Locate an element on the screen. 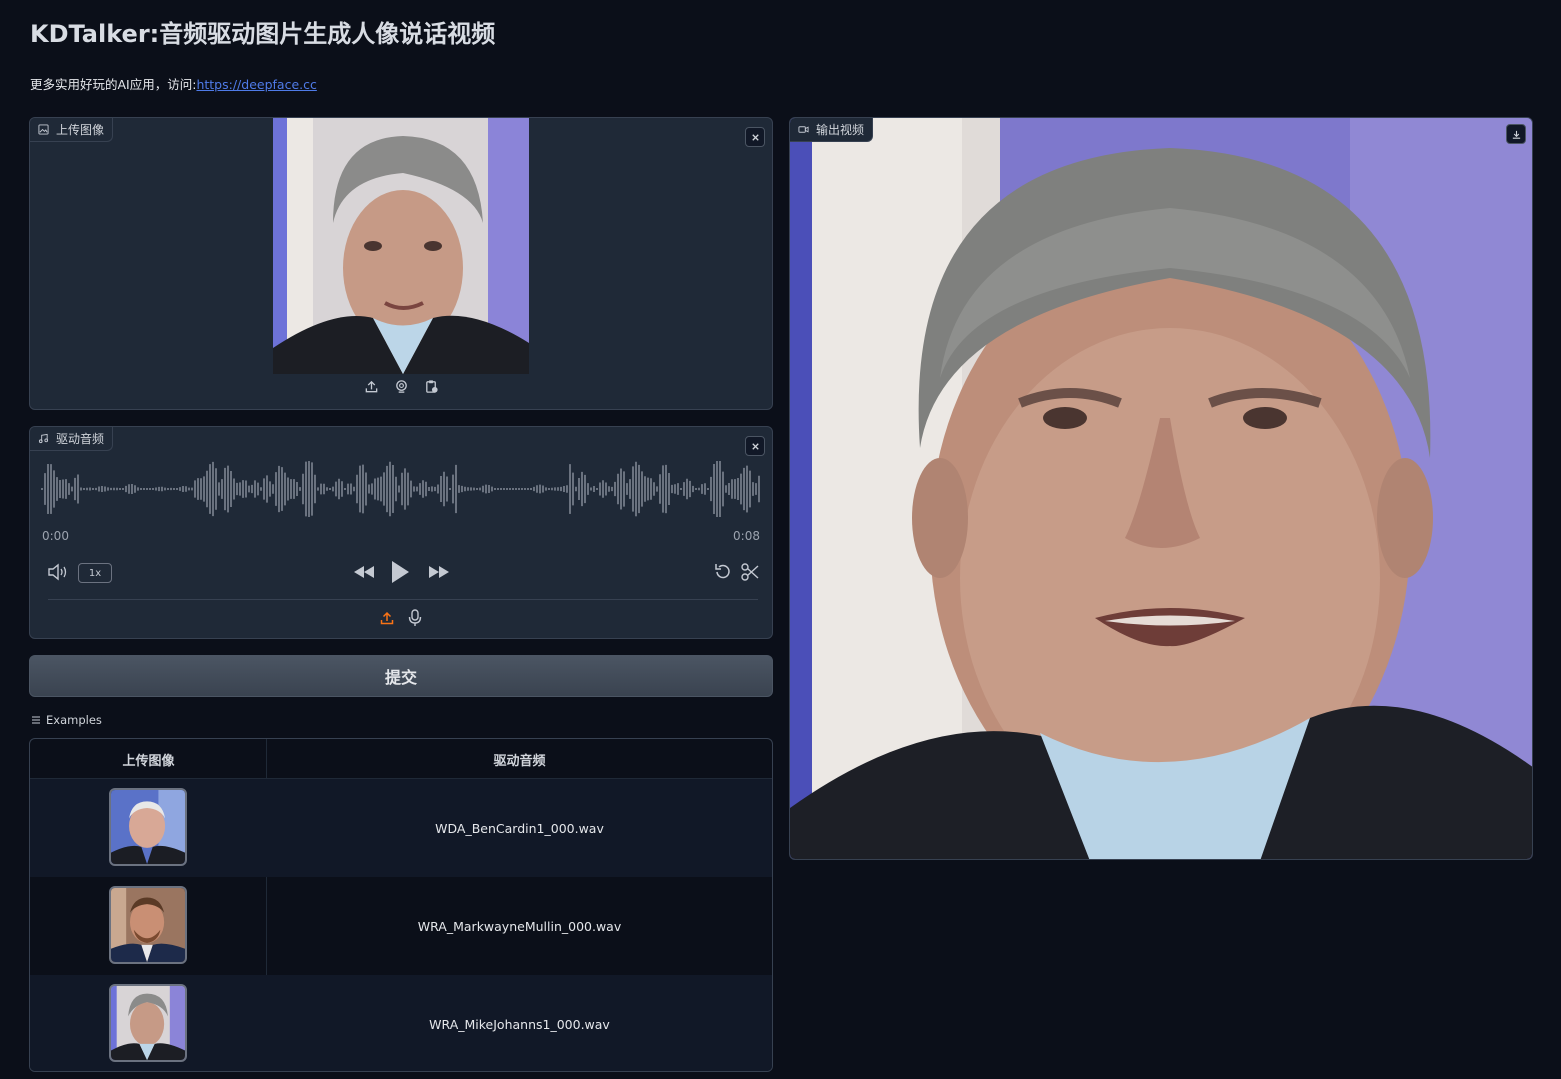 Image resolution: width=1561 pixels, height=1079 pixels. example-row-2: WRA_MarkwayneMullin_000.wav is located at coordinates (401, 926).